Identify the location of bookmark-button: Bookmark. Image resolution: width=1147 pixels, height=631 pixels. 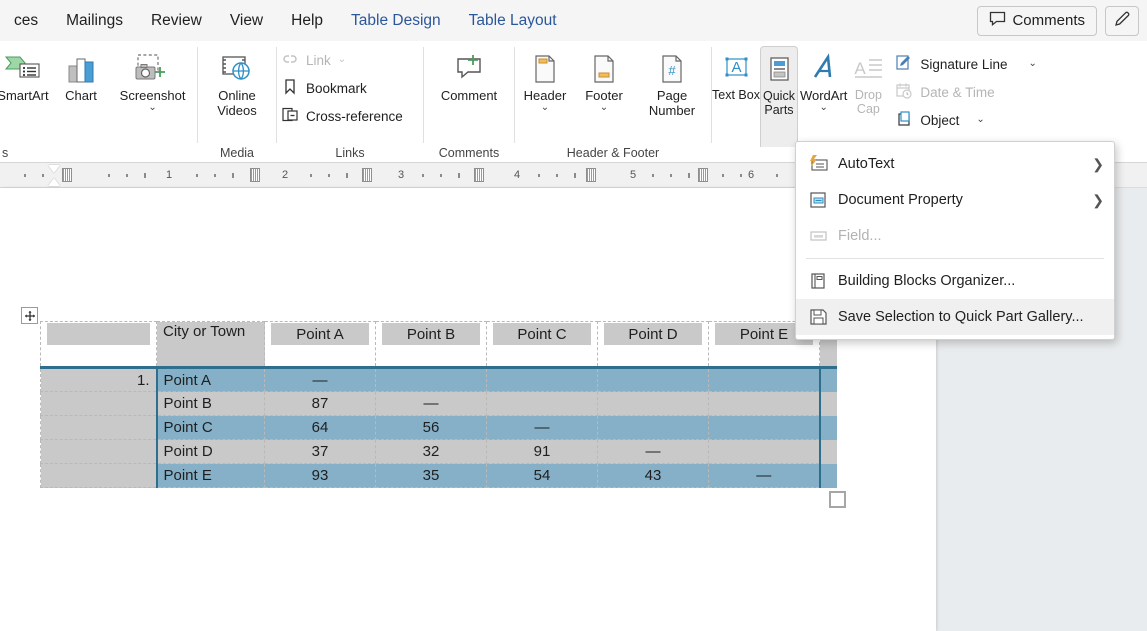
(324, 88).